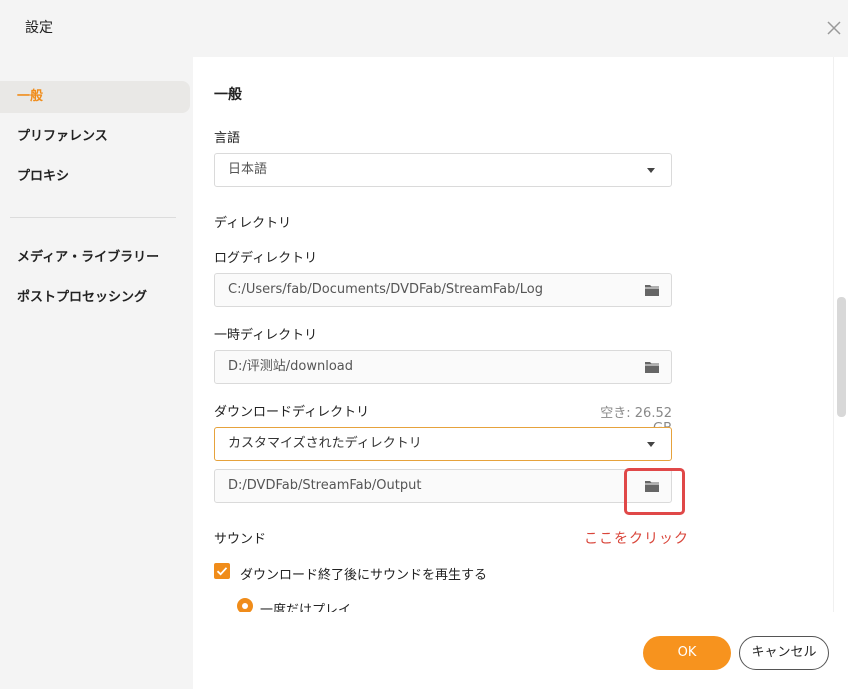  I want to click on download-dir-mode-value: カスタマイズされたディレクトリ, so click(325, 443).